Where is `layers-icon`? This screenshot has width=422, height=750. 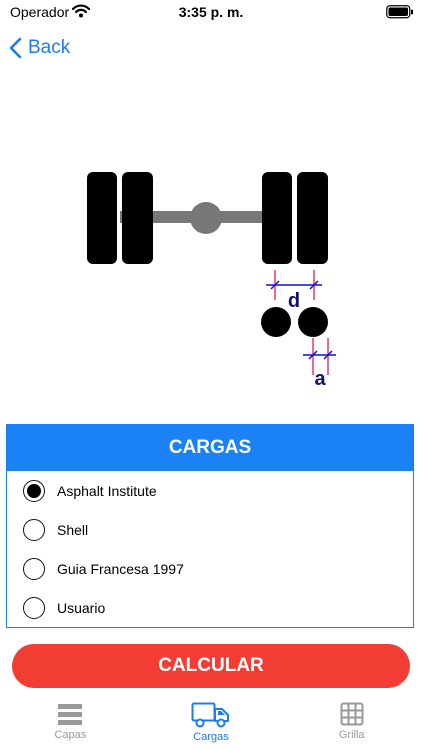 layers-icon is located at coordinates (70, 714).